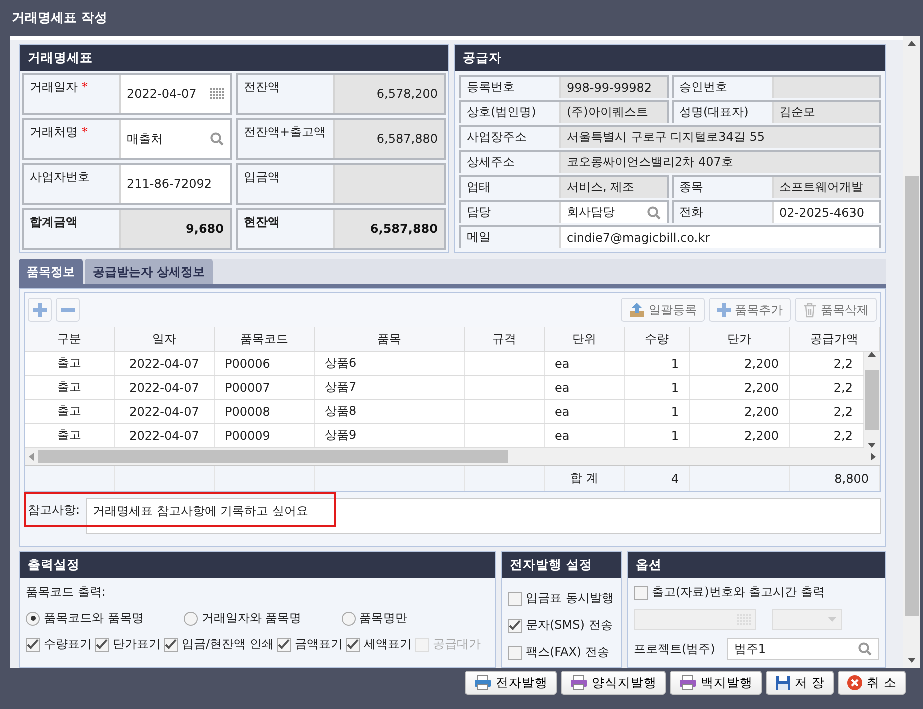  What do you see at coordinates (165, 339) in the screenshot?
I see `column-header: 일자` at bounding box center [165, 339].